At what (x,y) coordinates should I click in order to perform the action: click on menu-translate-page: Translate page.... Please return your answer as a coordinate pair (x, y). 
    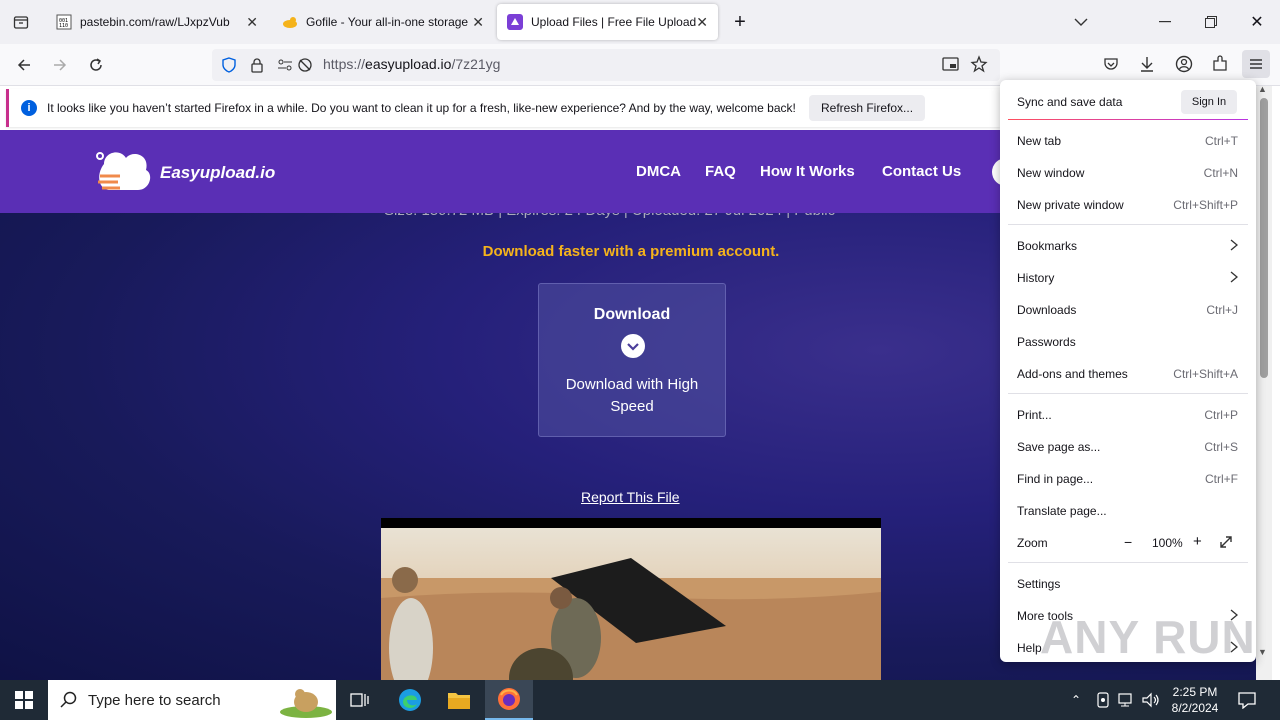
    Looking at the image, I should click on (1062, 511).